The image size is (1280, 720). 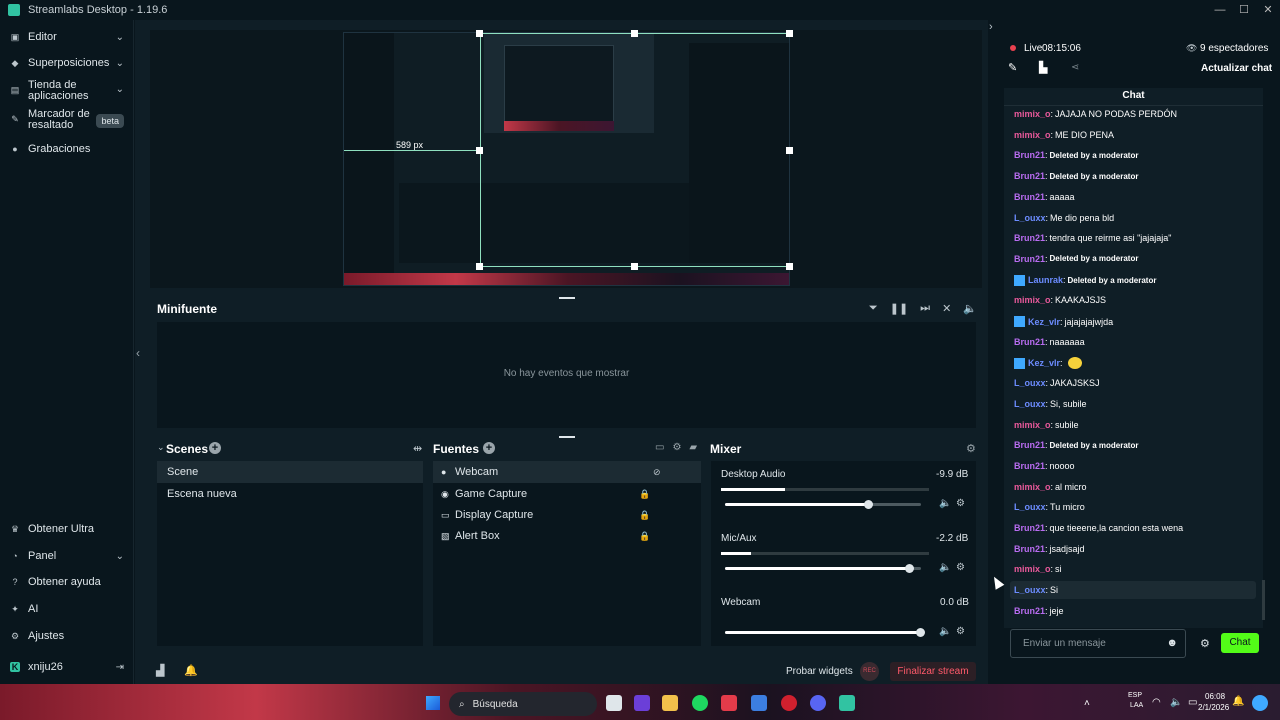 What do you see at coordinates (67, 63) in the screenshot?
I see `sidebar-item-overlays: ◆ Superposiciones ⌄` at bounding box center [67, 63].